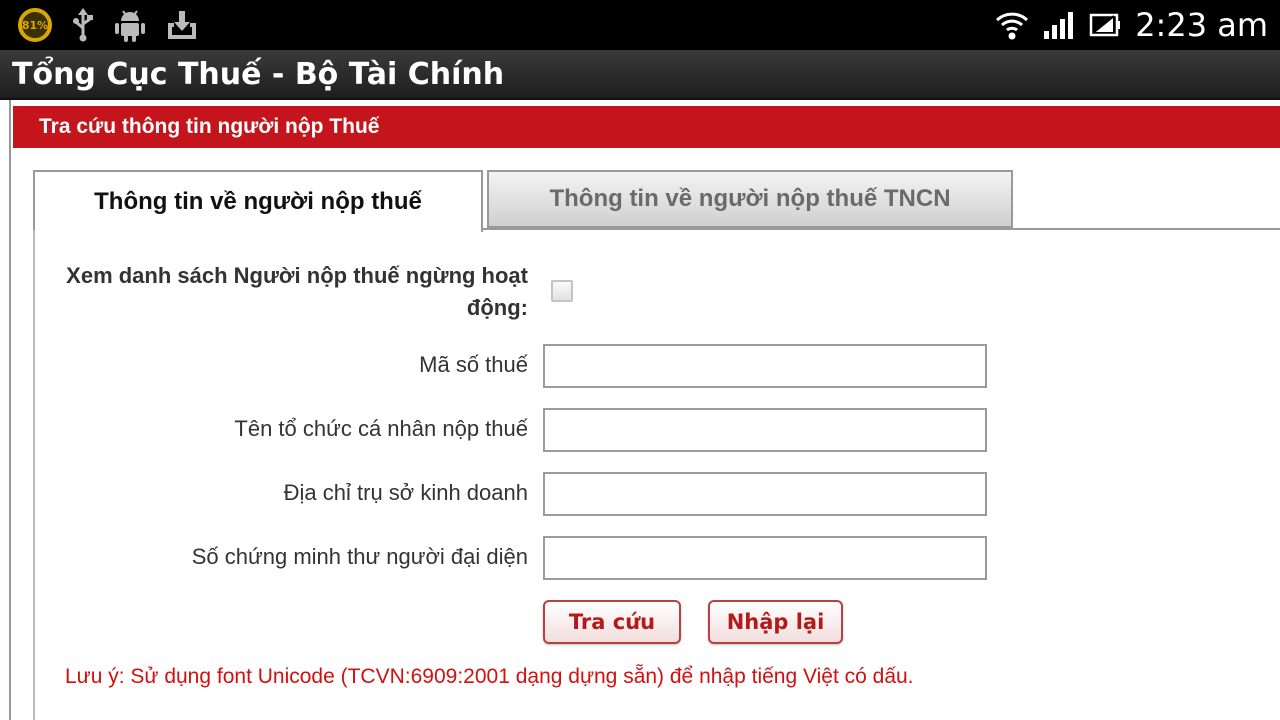 The height and width of the screenshot is (720, 1280). Describe the element at coordinates (473, 364) in the screenshot. I see `tax-code-label: Mã số thuế` at that location.